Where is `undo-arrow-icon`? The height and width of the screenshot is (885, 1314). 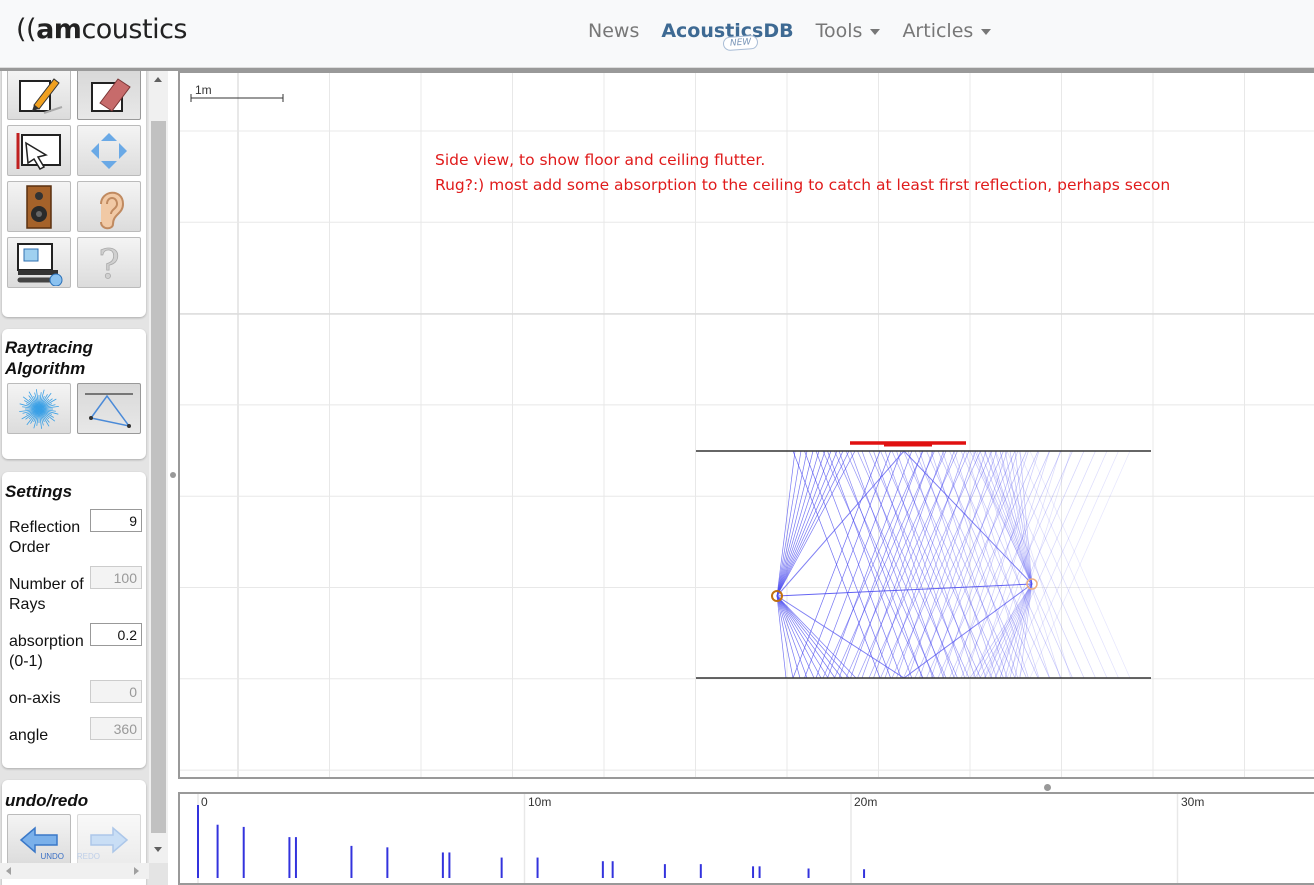
undo-arrow-icon is located at coordinates (38, 839).